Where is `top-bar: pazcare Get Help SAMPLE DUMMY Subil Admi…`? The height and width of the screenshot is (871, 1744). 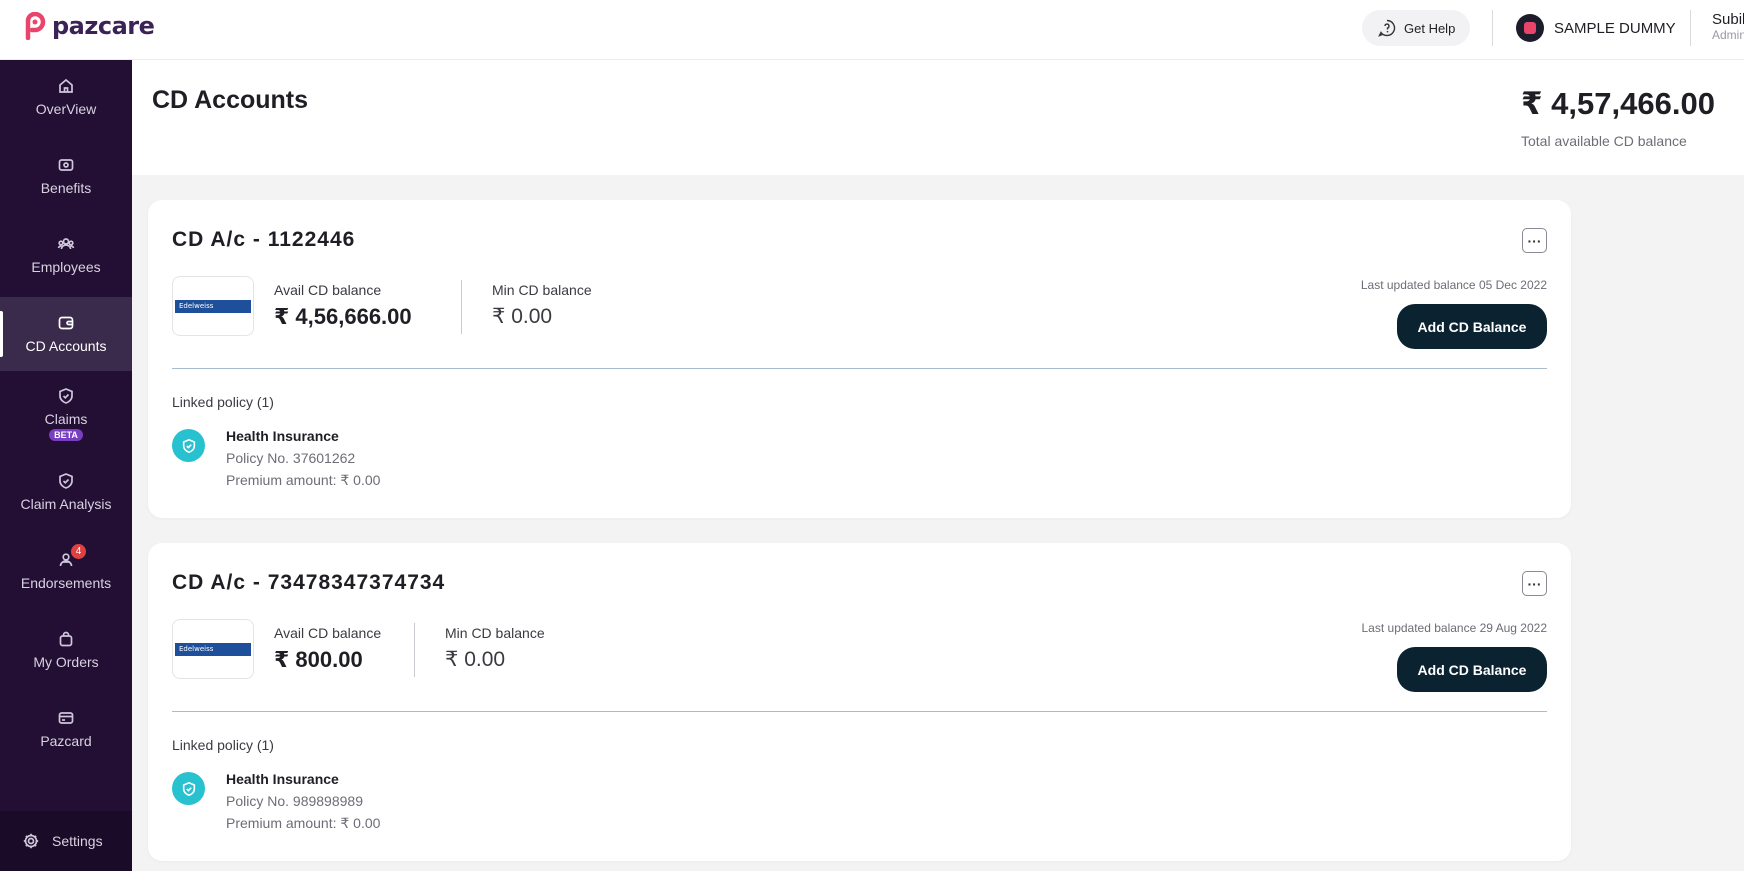 top-bar: pazcare Get Help SAMPLE DUMMY Subil Admi… is located at coordinates (872, 30).